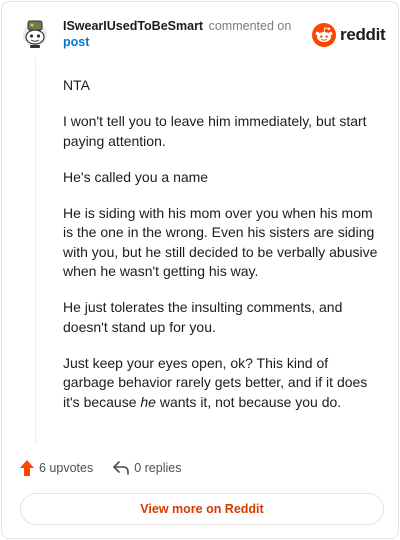  Describe the element at coordinates (133, 26) in the screenshot. I see `author-username: ISwearIUsedToBeSmart` at that location.